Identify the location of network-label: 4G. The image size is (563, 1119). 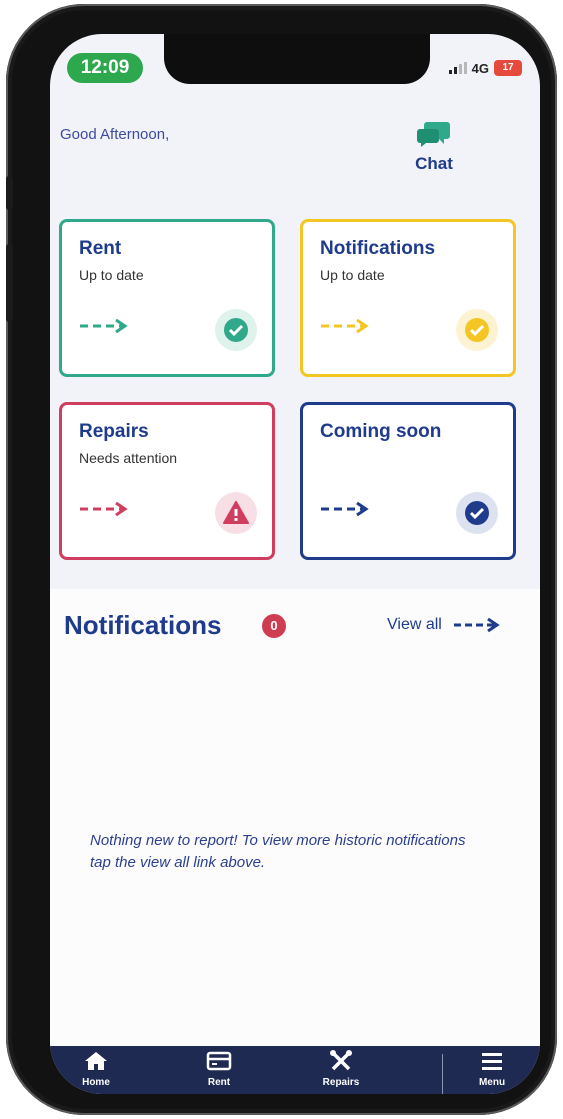
(480, 68).